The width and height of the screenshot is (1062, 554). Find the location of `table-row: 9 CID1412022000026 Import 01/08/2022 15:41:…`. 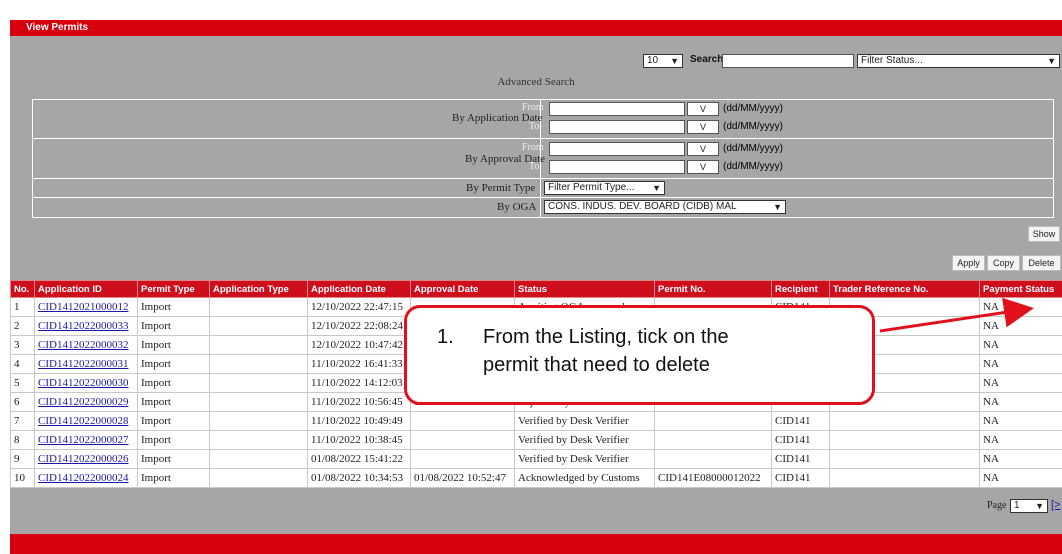

table-row: 9 CID1412022000026 Import 01/08/2022 15:41:… is located at coordinates (536, 459).